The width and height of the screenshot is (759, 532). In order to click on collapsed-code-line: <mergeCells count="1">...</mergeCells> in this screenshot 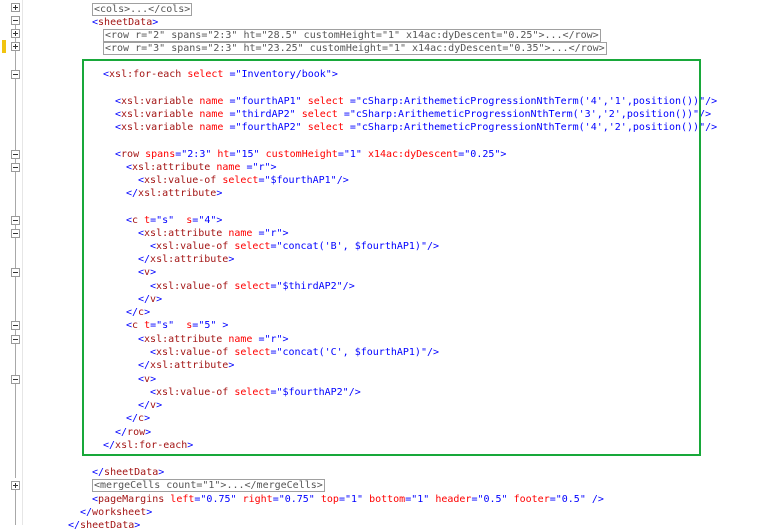, I will do `click(208, 485)`.